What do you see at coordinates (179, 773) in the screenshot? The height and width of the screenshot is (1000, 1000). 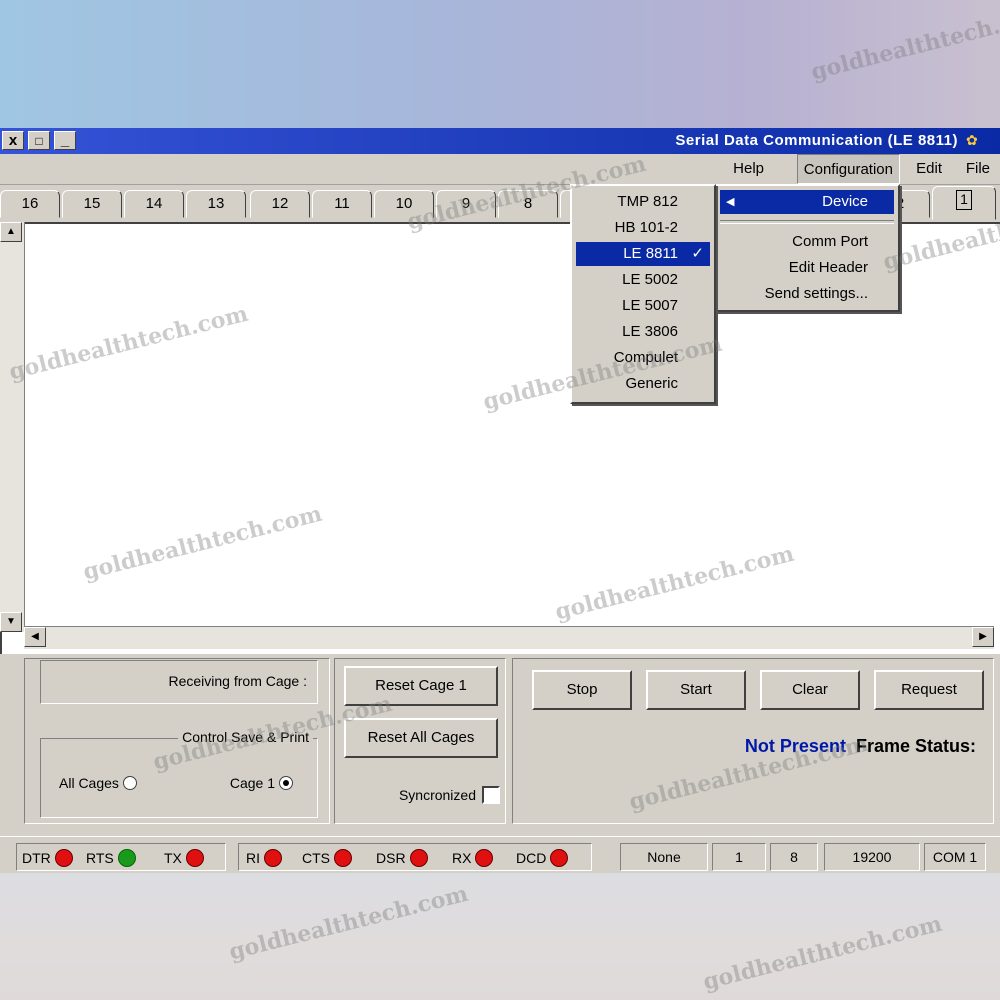 I see `control-save-print-group: Control Save & Print Cage 1 All Cages` at bounding box center [179, 773].